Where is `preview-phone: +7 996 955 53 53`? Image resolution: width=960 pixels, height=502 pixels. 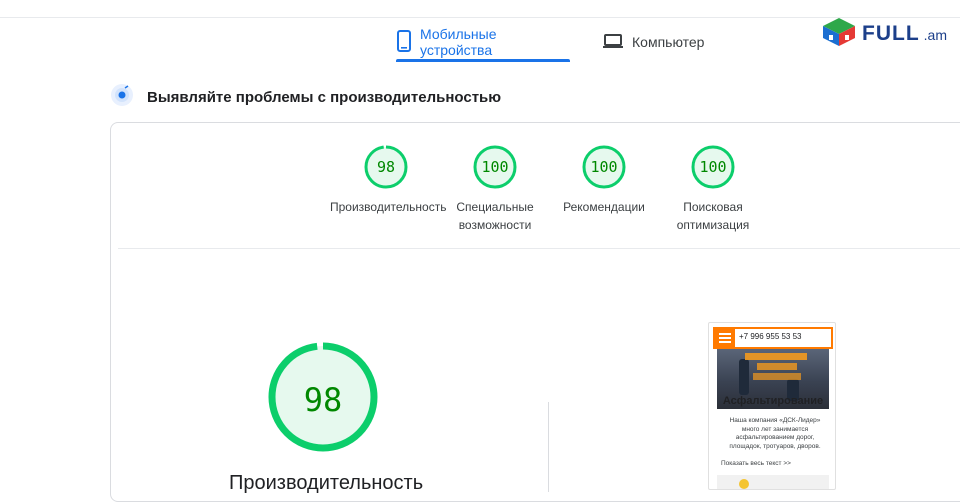
preview-phone: +7 996 955 53 53 is located at coordinates (770, 336).